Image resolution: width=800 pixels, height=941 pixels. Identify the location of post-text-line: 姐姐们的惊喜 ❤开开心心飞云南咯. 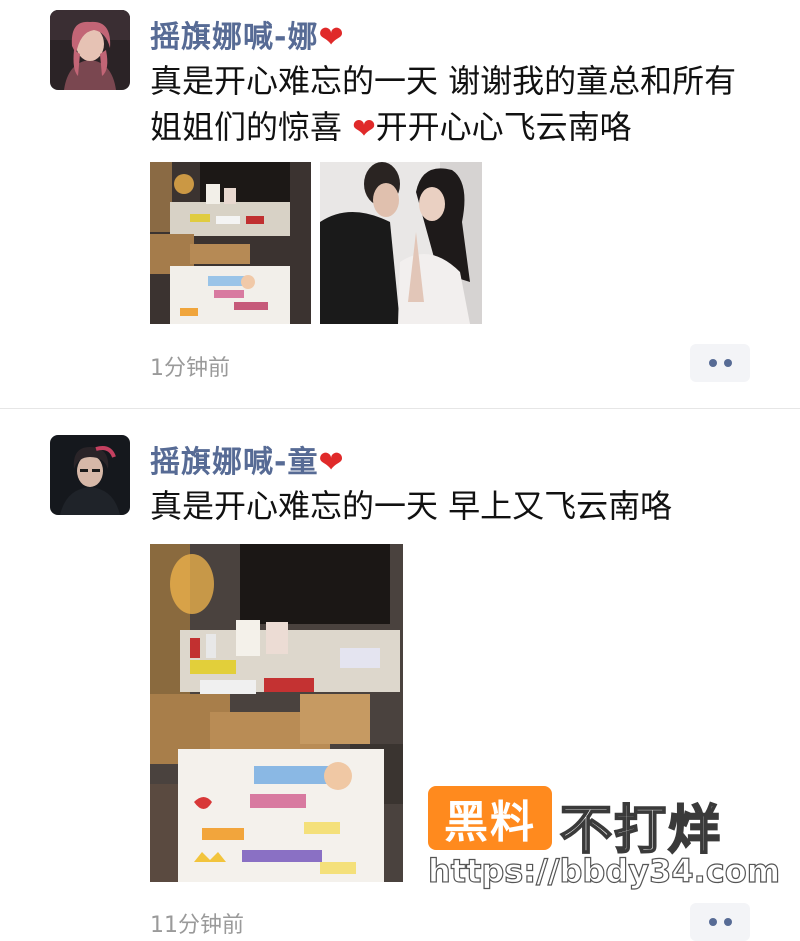
(460, 128).